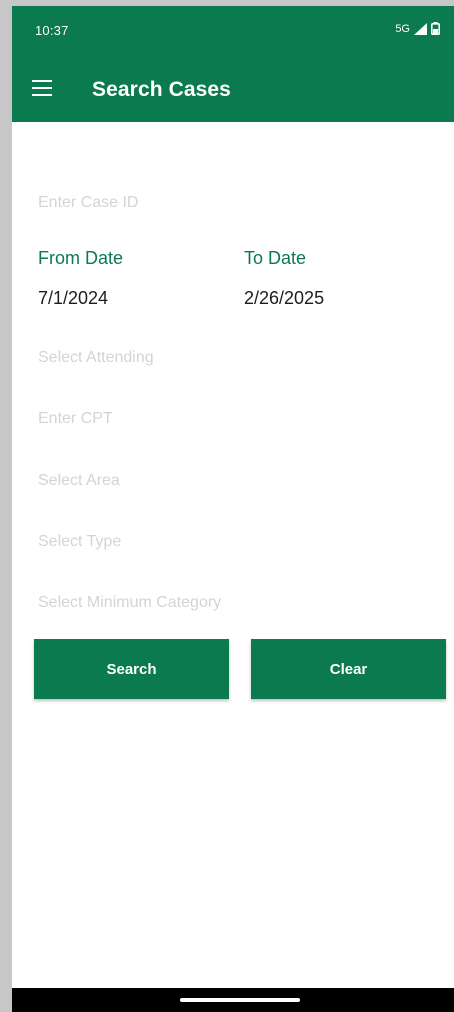 The width and height of the screenshot is (454, 1012). Describe the element at coordinates (233, 32) in the screenshot. I see `status-bar: 10:37 5G` at that location.